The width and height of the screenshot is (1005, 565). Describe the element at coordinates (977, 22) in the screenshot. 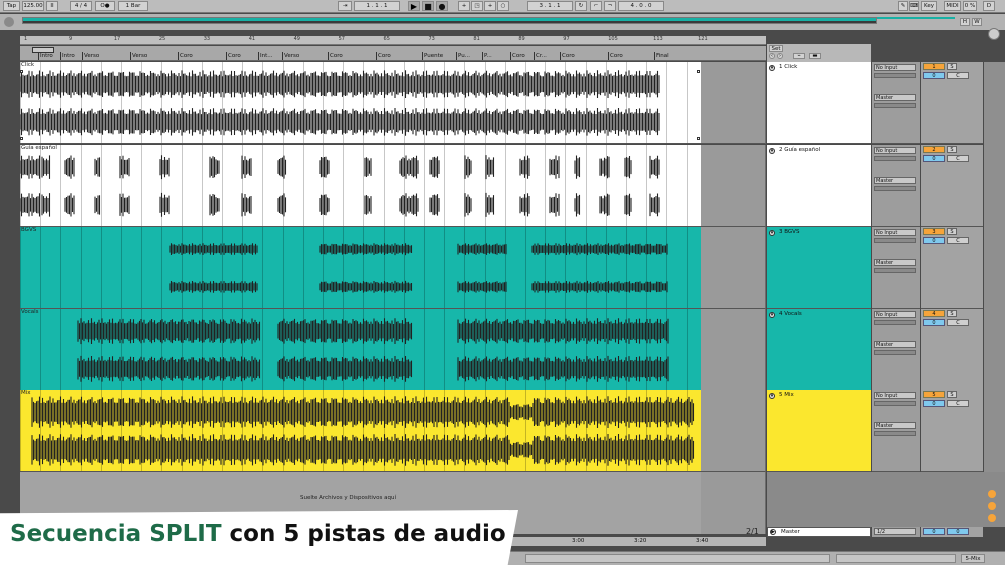

I see `sends-toggle-button: W` at that location.